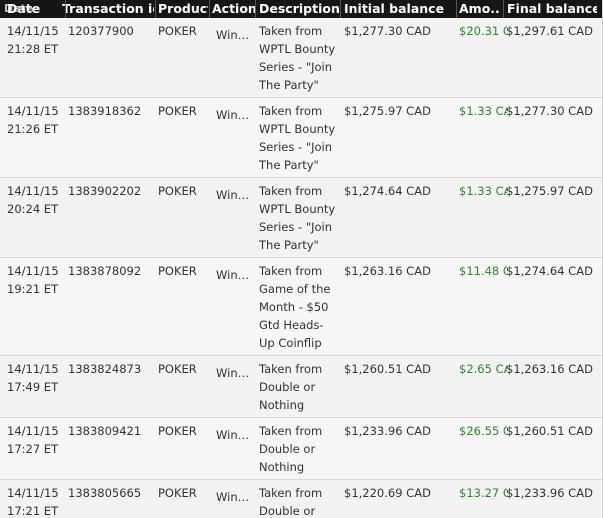  What do you see at coordinates (387, 111) in the screenshot?
I see `initial-balance-cell: $1,275.97 CAD` at bounding box center [387, 111].